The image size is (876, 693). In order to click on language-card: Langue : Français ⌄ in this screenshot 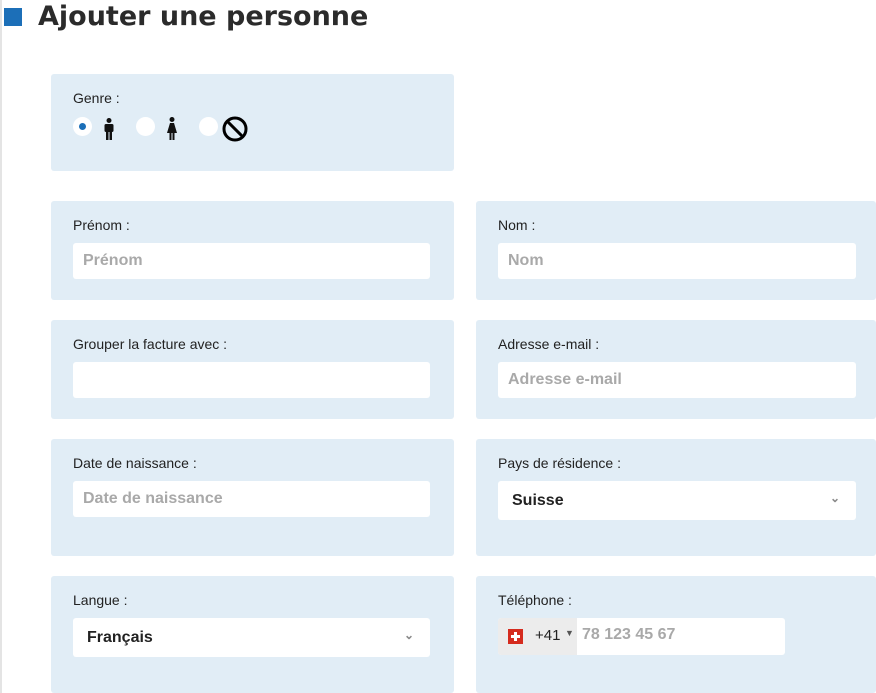, I will do `click(252, 634)`.